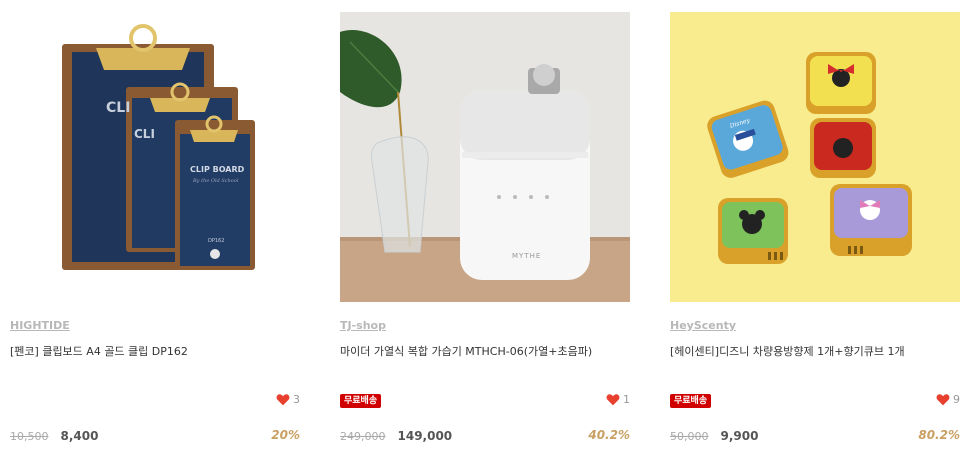  What do you see at coordinates (396, 436) in the screenshot?
I see `price-row: 249,000 149,000` at bounding box center [396, 436].